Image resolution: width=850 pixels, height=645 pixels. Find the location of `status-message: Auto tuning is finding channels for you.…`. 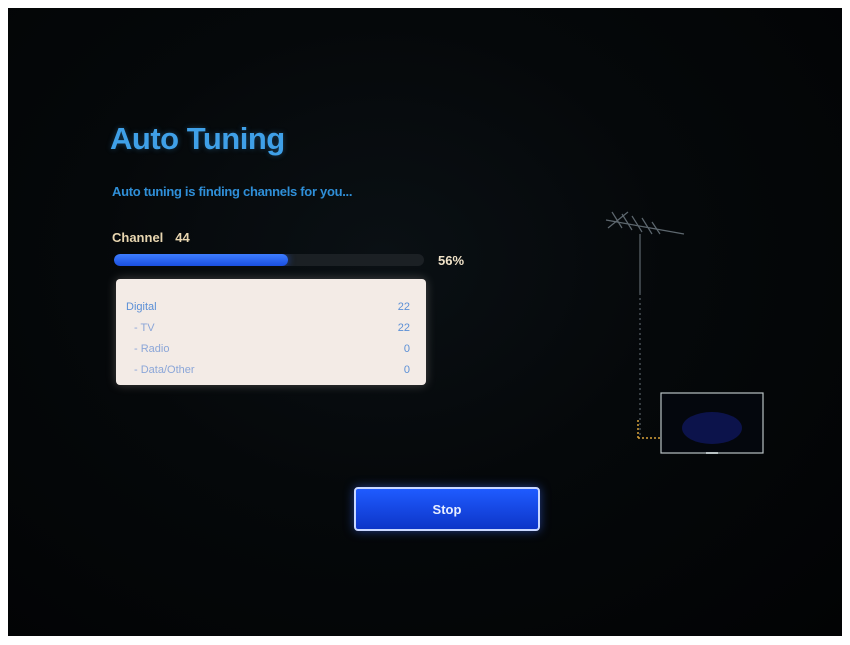

status-message: Auto tuning is finding channels for you.… is located at coordinates (232, 191).